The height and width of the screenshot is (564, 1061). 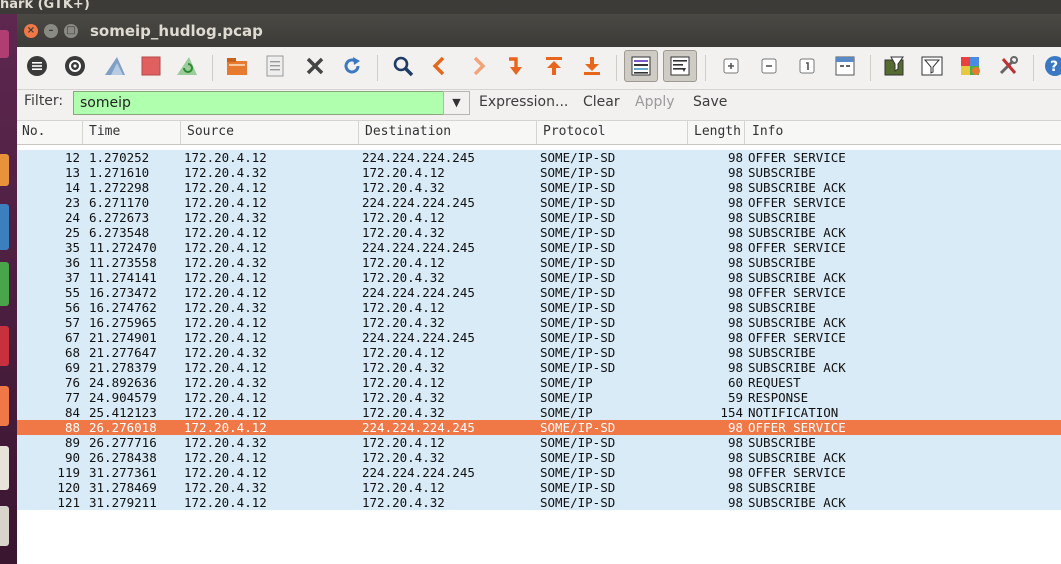 What do you see at coordinates (971, 66) in the screenshot?
I see `coloring-rules-icon` at bounding box center [971, 66].